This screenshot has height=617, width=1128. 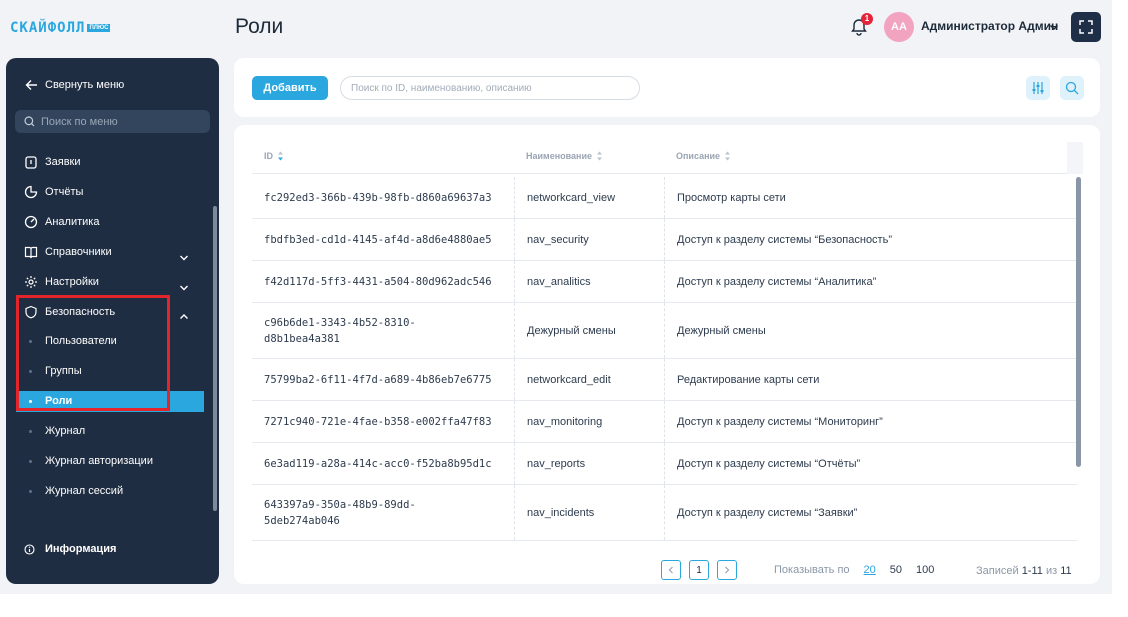 I want to click on sliders-icon, so click(x=1038, y=88).